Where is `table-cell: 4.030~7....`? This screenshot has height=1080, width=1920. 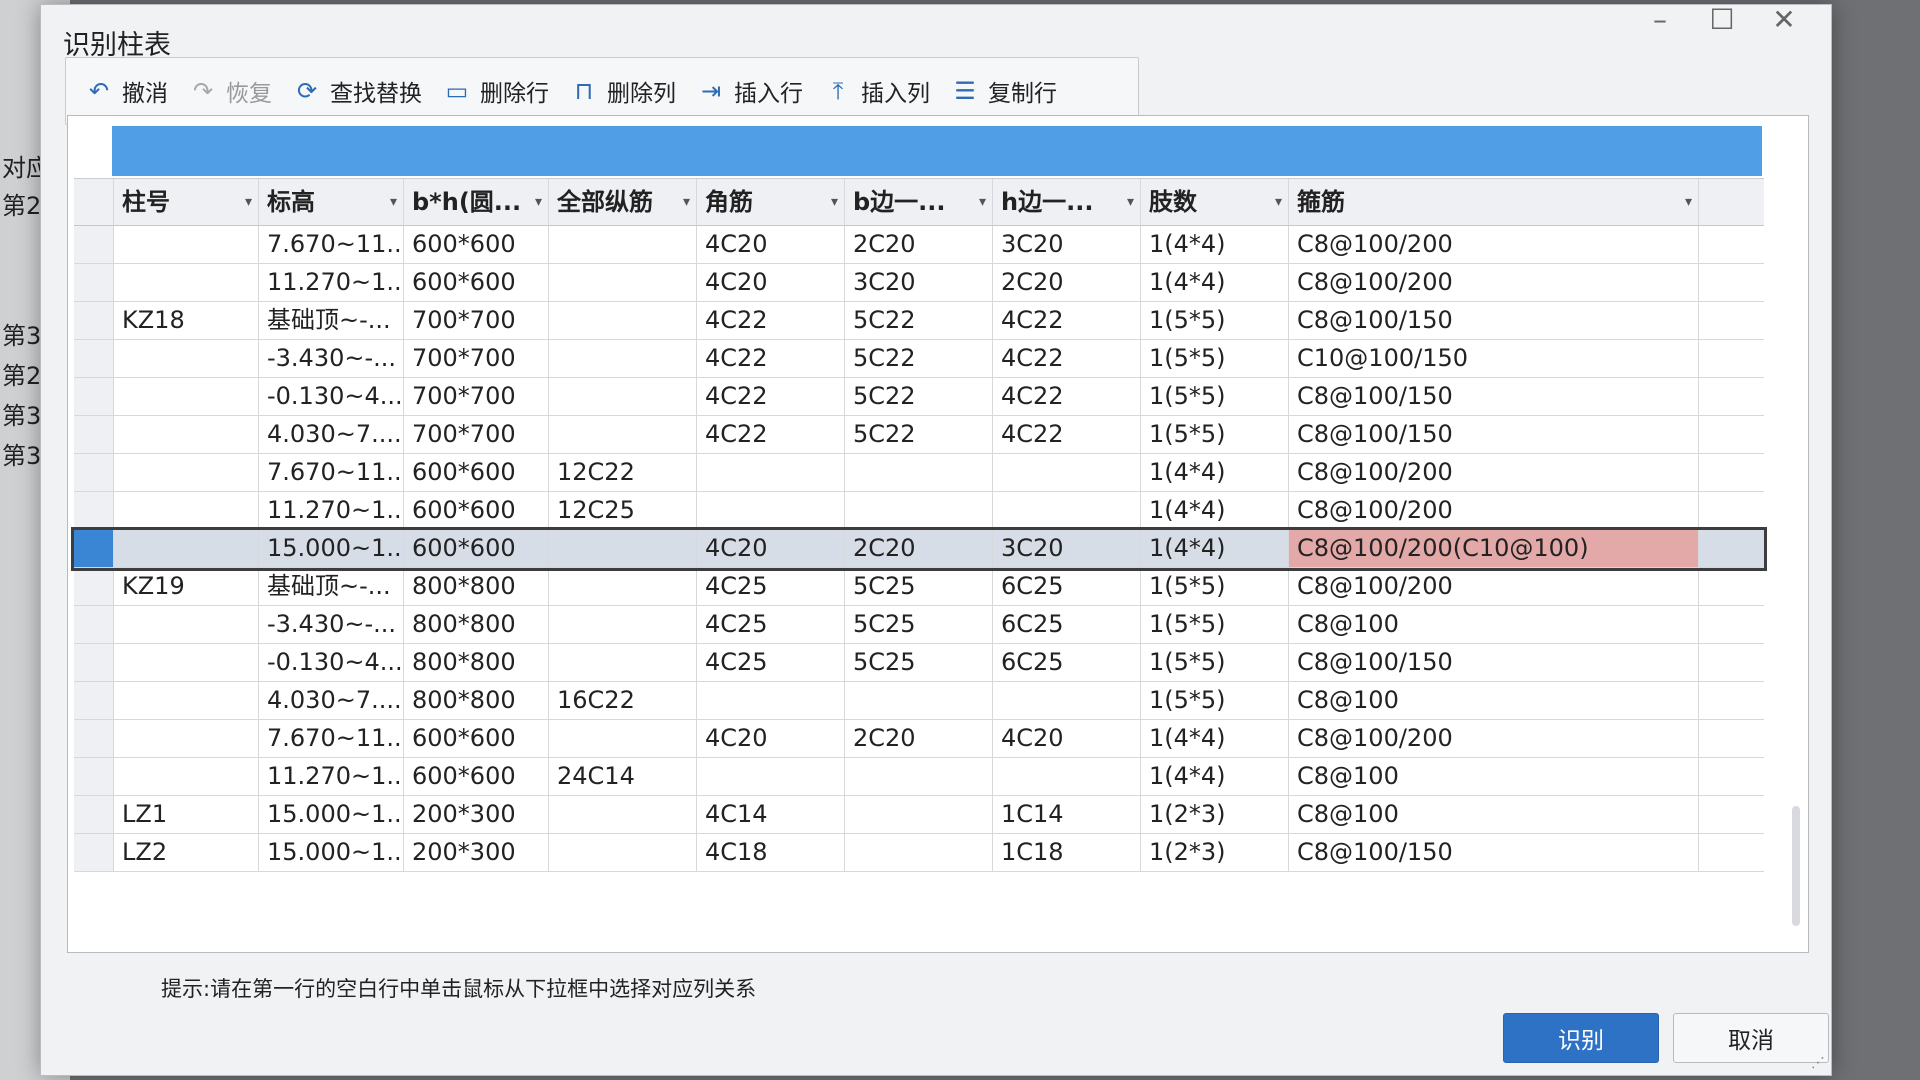 table-cell: 4.030~7.... is located at coordinates (331, 434).